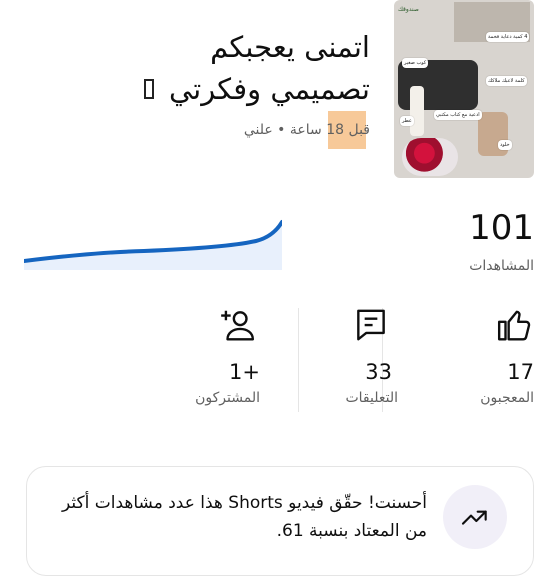  What do you see at coordinates (306, 130) in the screenshot?
I see `video-meta: قبل 18 ساعة • علني` at bounding box center [306, 130].